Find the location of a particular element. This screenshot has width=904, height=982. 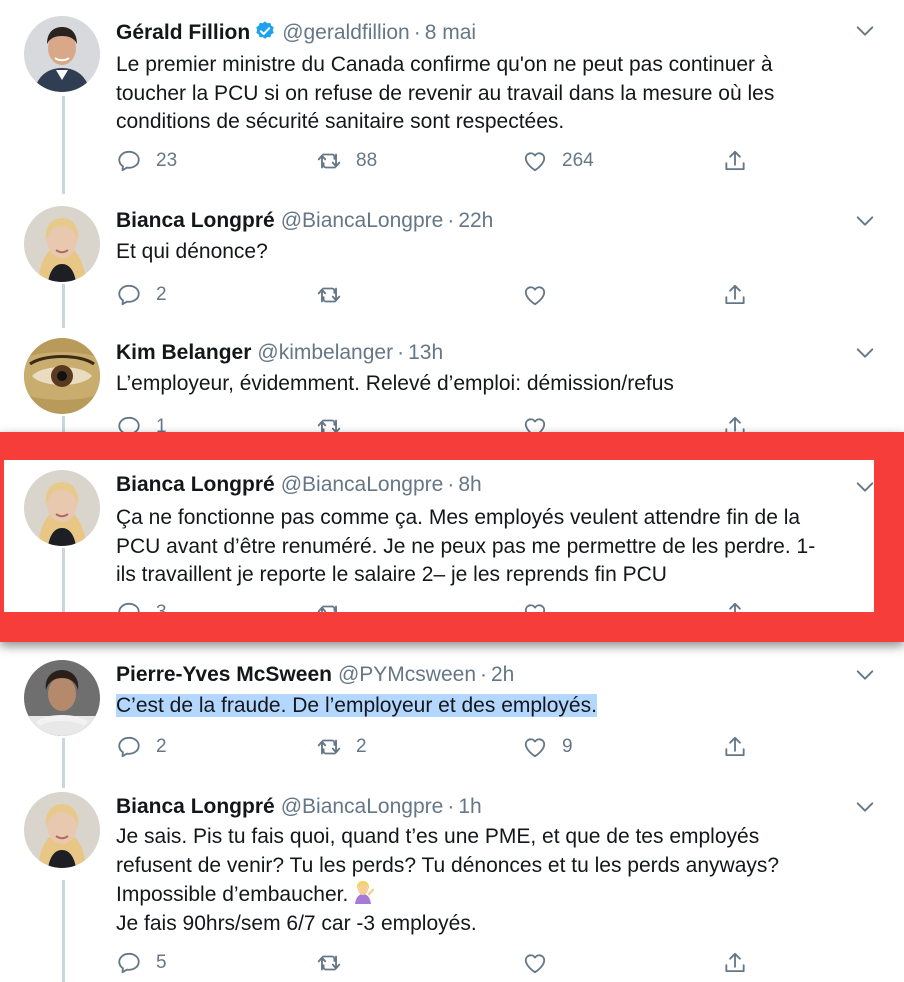

tweet-time: 13h is located at coordinates (425, 352).